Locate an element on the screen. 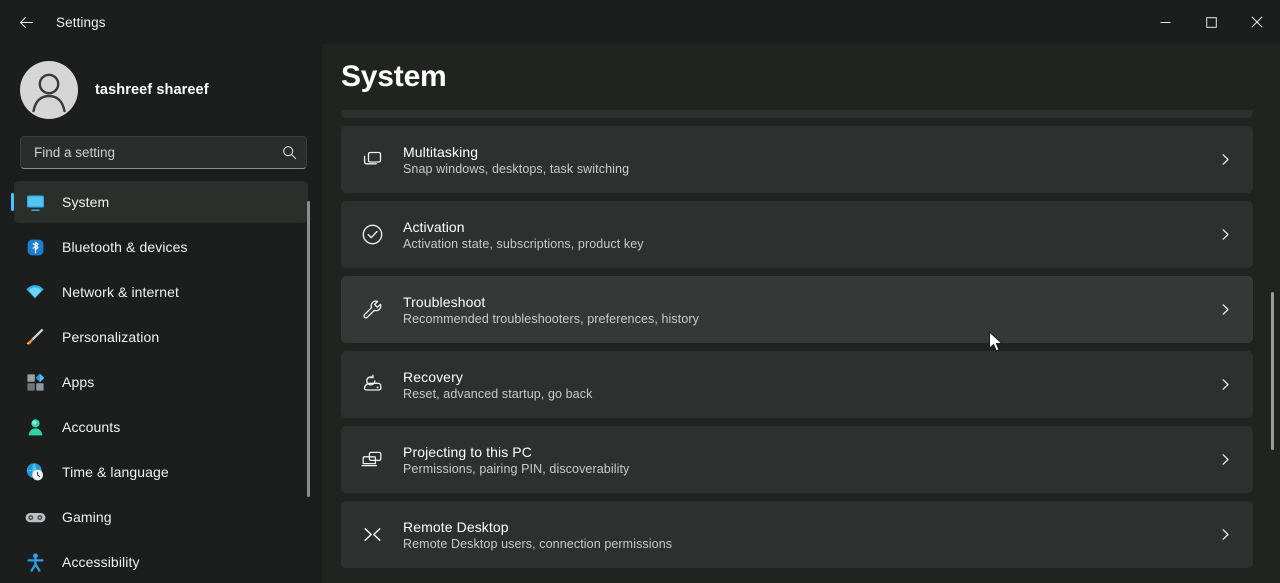 This screenshot has width=1280, height=583. minimize-icon is located at coordinates (1165, 22).